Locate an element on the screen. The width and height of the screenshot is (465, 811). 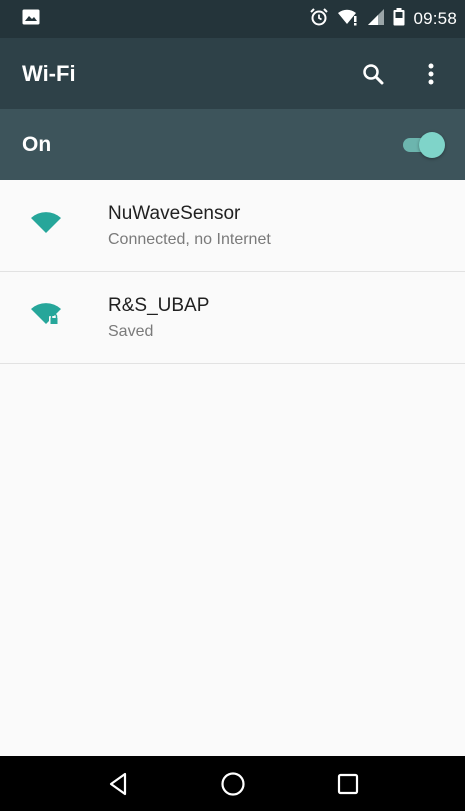
status-time: 09:58 is located at coordinates (435, 18).